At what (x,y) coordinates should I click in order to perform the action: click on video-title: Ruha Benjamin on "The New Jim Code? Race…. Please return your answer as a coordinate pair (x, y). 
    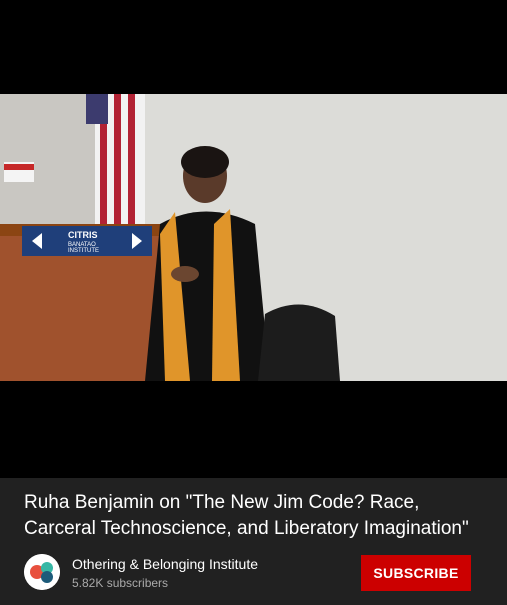
    Looking at the image, I should click on (259, 516).